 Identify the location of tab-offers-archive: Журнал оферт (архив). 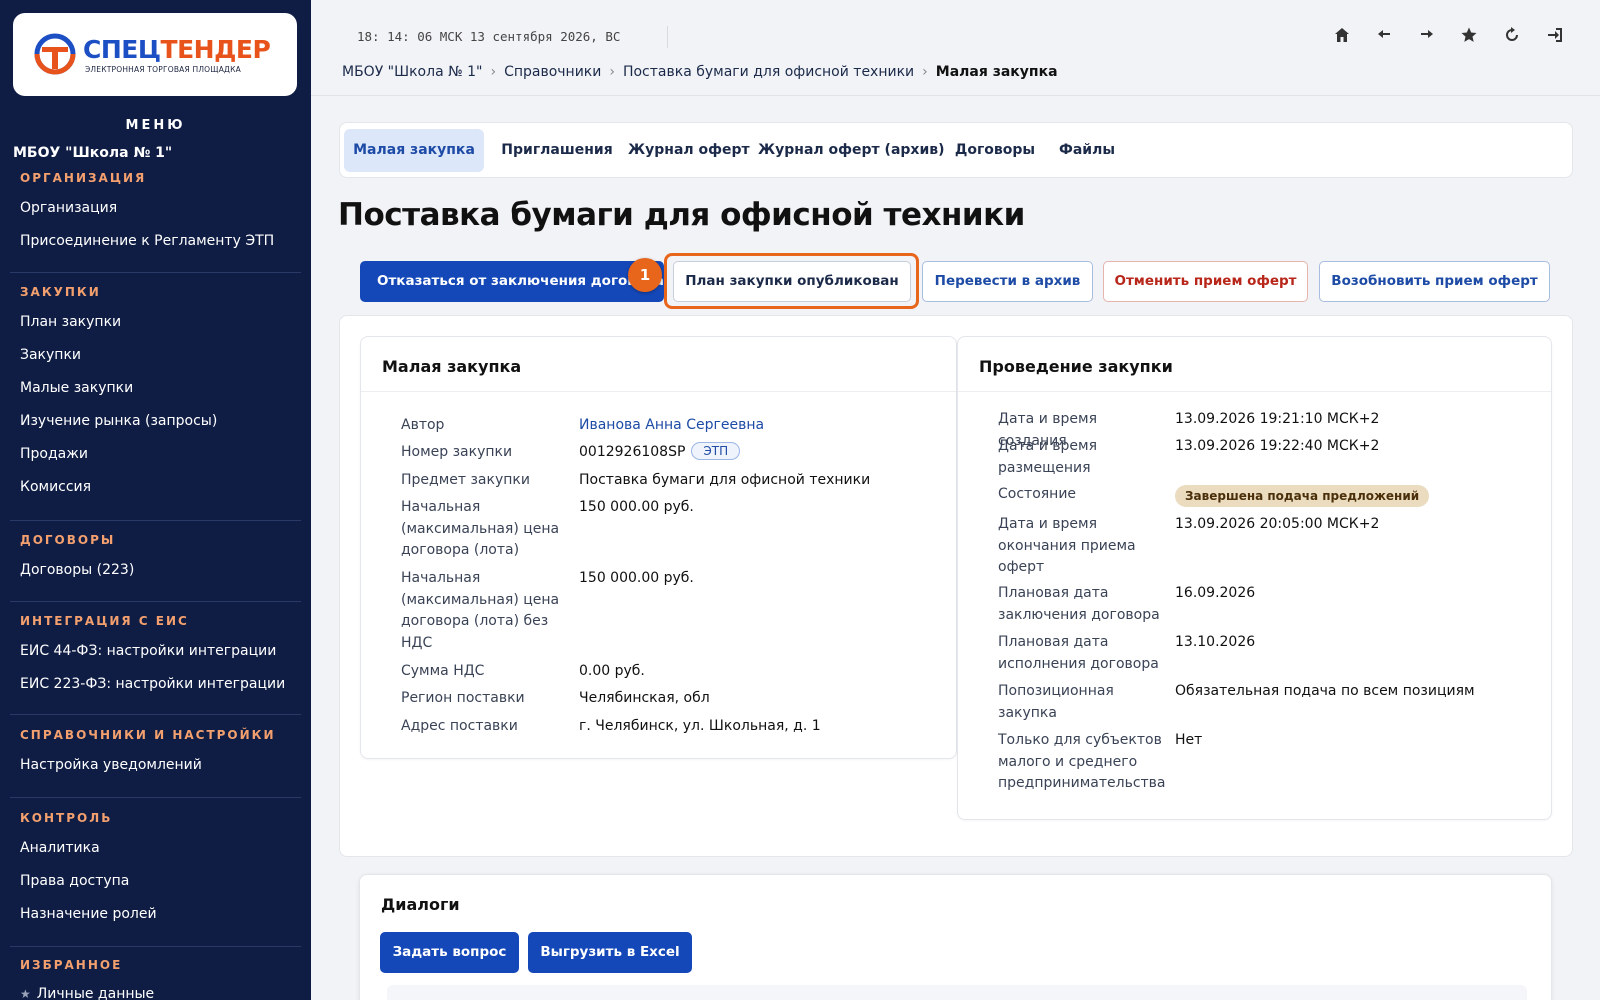
(851, 150).